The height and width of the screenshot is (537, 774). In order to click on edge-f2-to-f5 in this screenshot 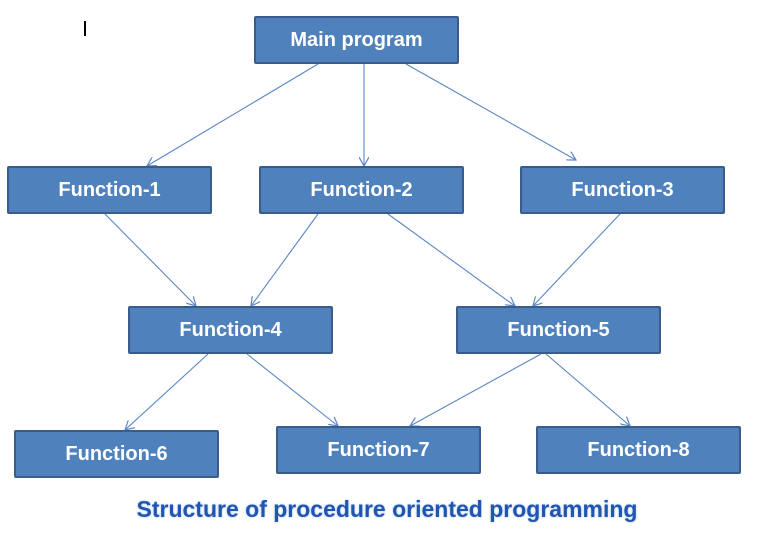, I will do `click(451, 259)`.